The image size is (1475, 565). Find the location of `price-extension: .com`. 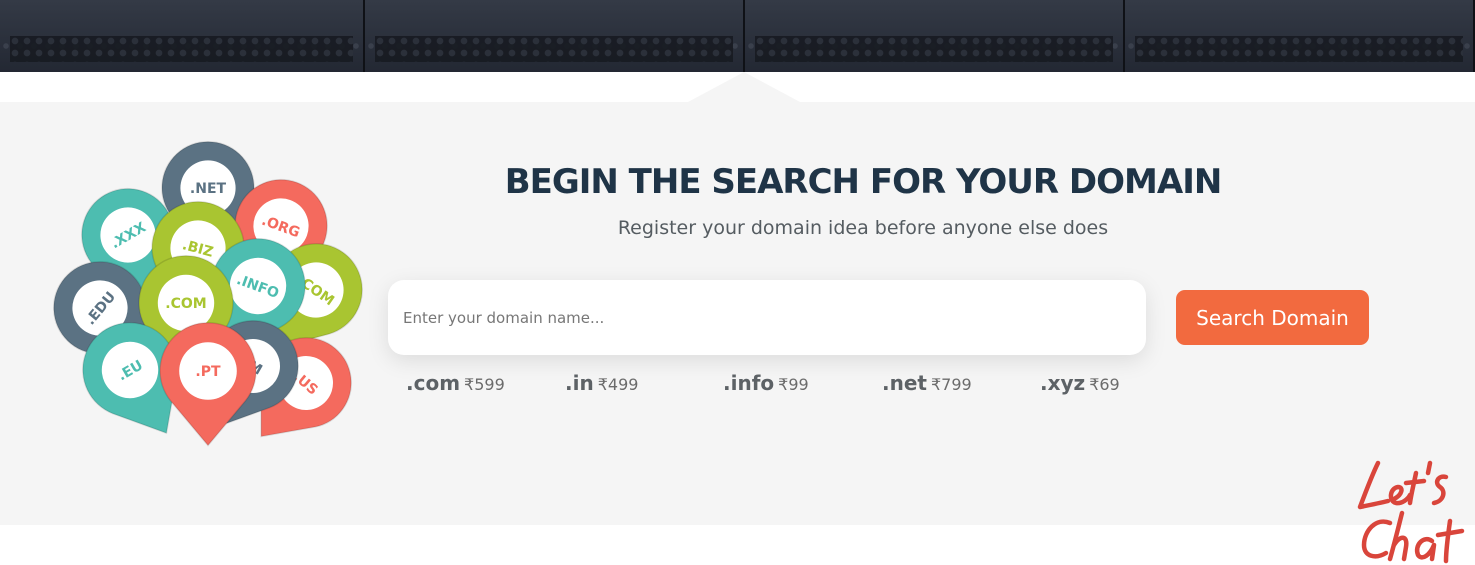

price-extension: .com is located at coordinates (433, 383).